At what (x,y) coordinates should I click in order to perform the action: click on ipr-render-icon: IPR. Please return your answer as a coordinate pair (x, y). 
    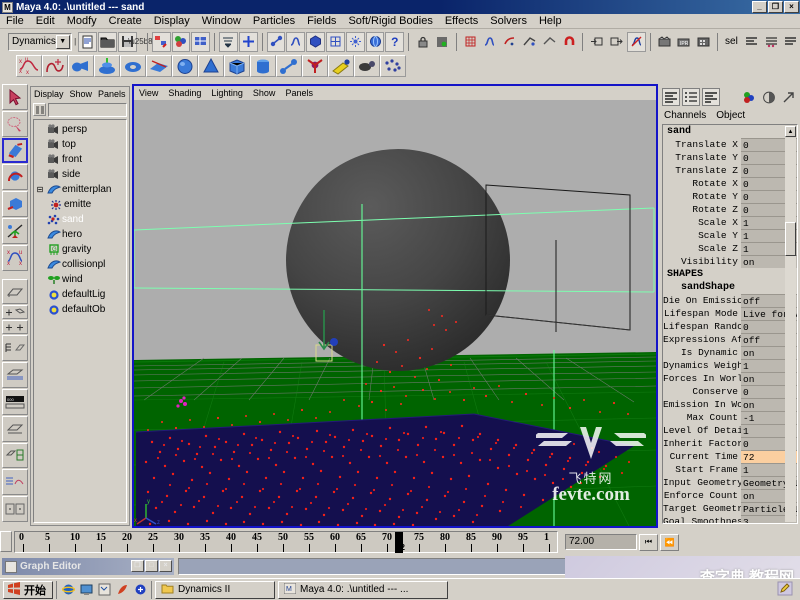
    Looking at the image, I should click on (684, 41).